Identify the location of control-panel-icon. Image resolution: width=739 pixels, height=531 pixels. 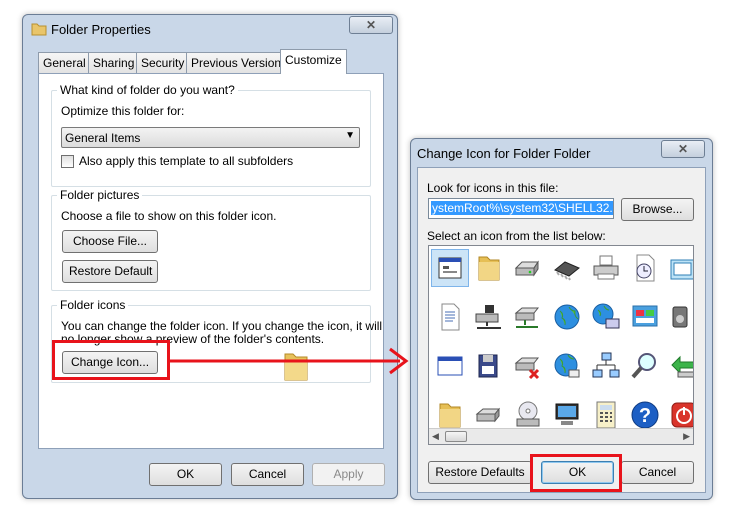
(645, 316).